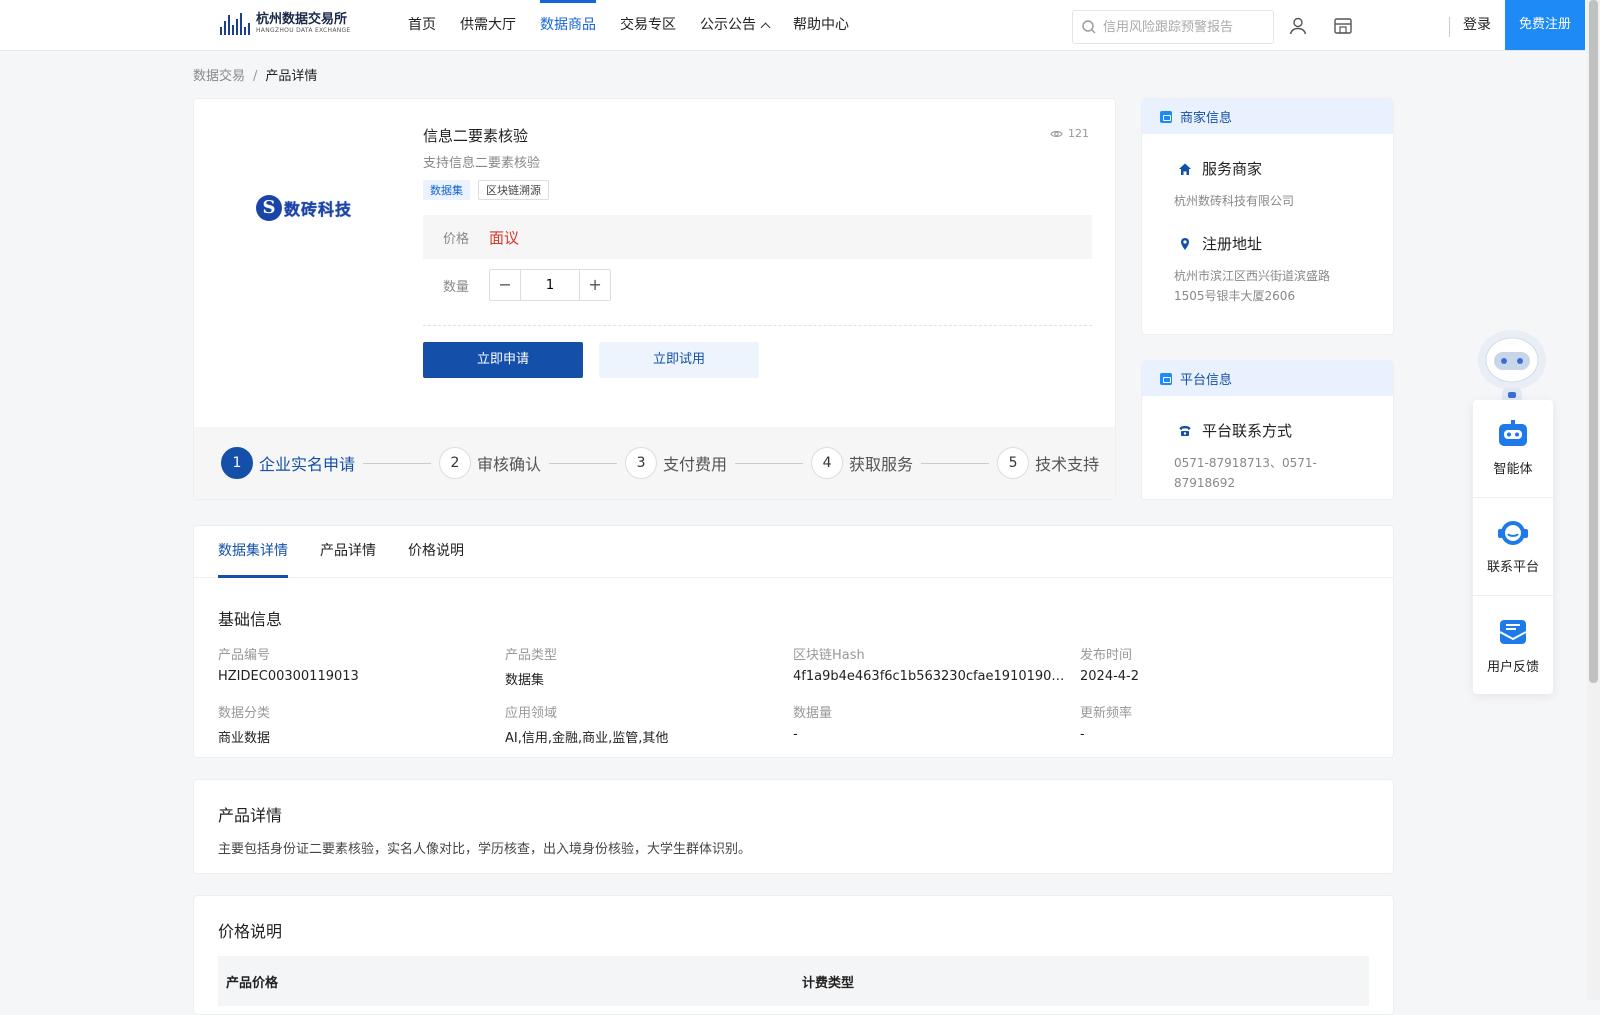 The height and width of the screenshot is (1015, 1600). What do you see at coordinates (291, 76) in the screenshot?
I see `breadcrumb-current: 产品详情` at bounding box center [291, 76].